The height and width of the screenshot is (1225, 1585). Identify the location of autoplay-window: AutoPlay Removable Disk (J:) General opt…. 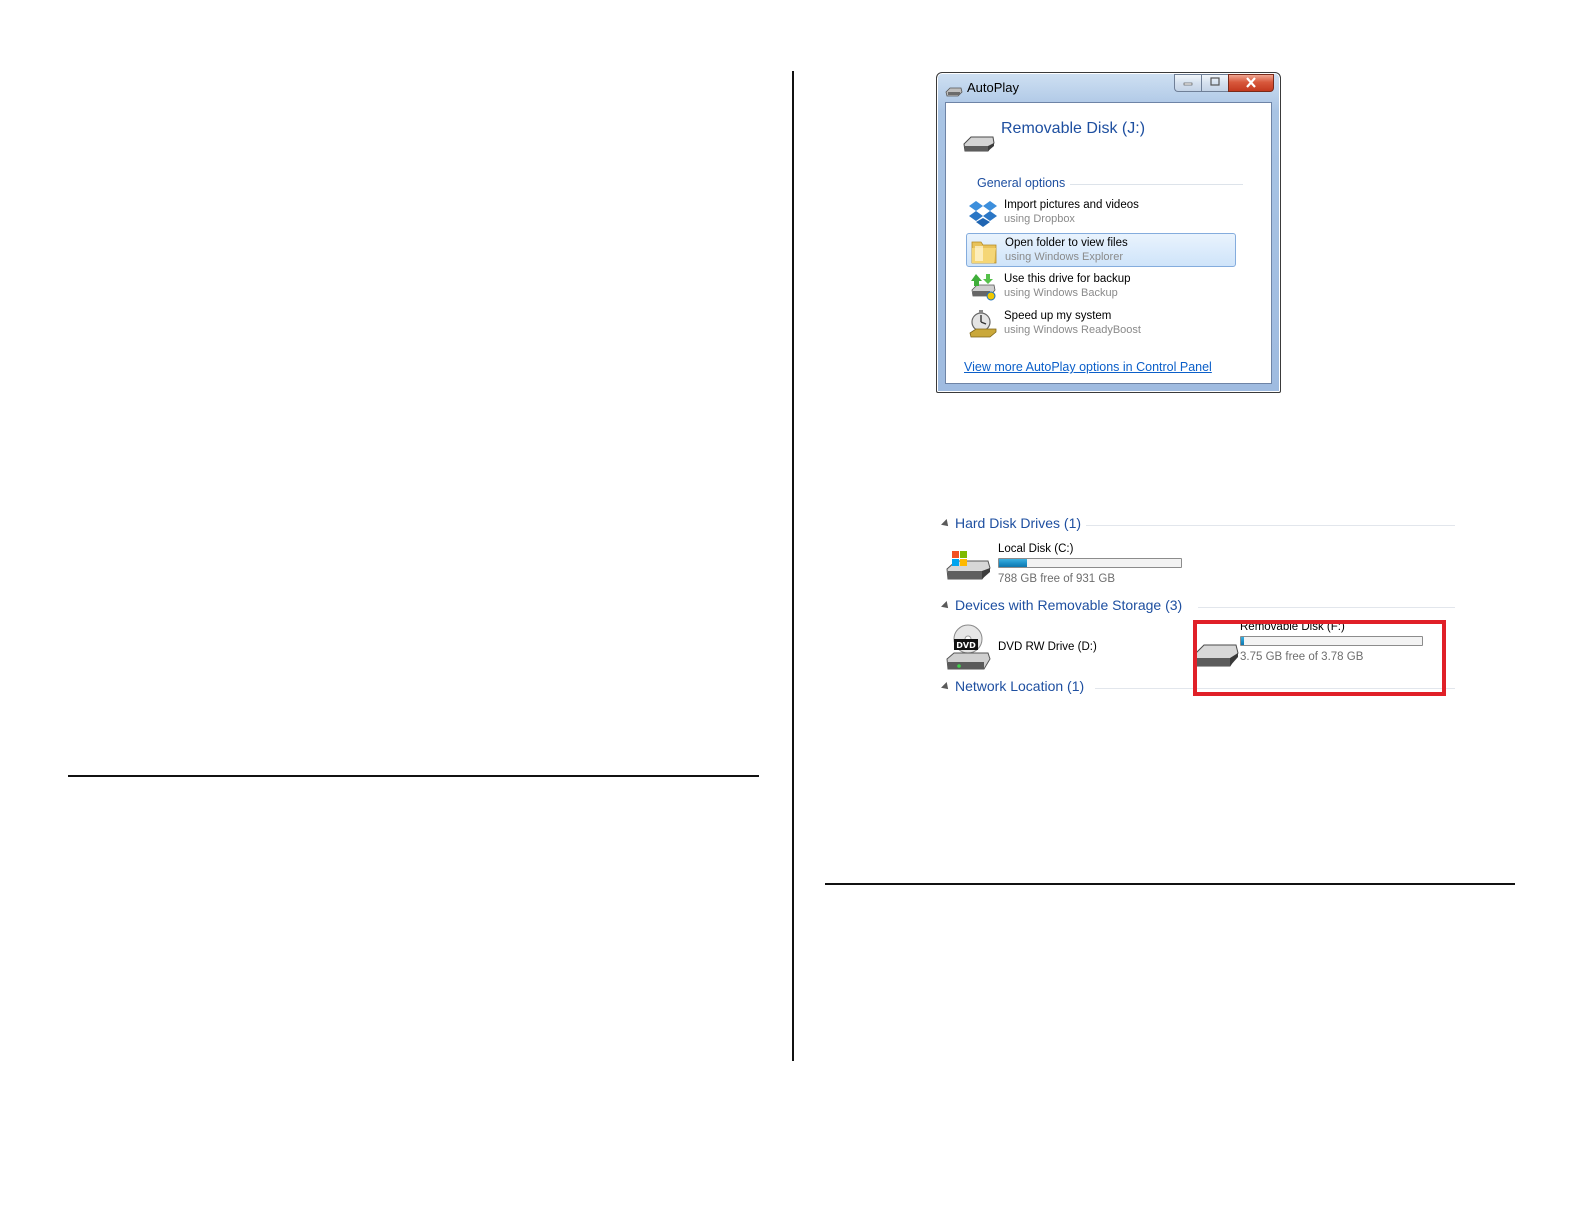
(1108, 232).